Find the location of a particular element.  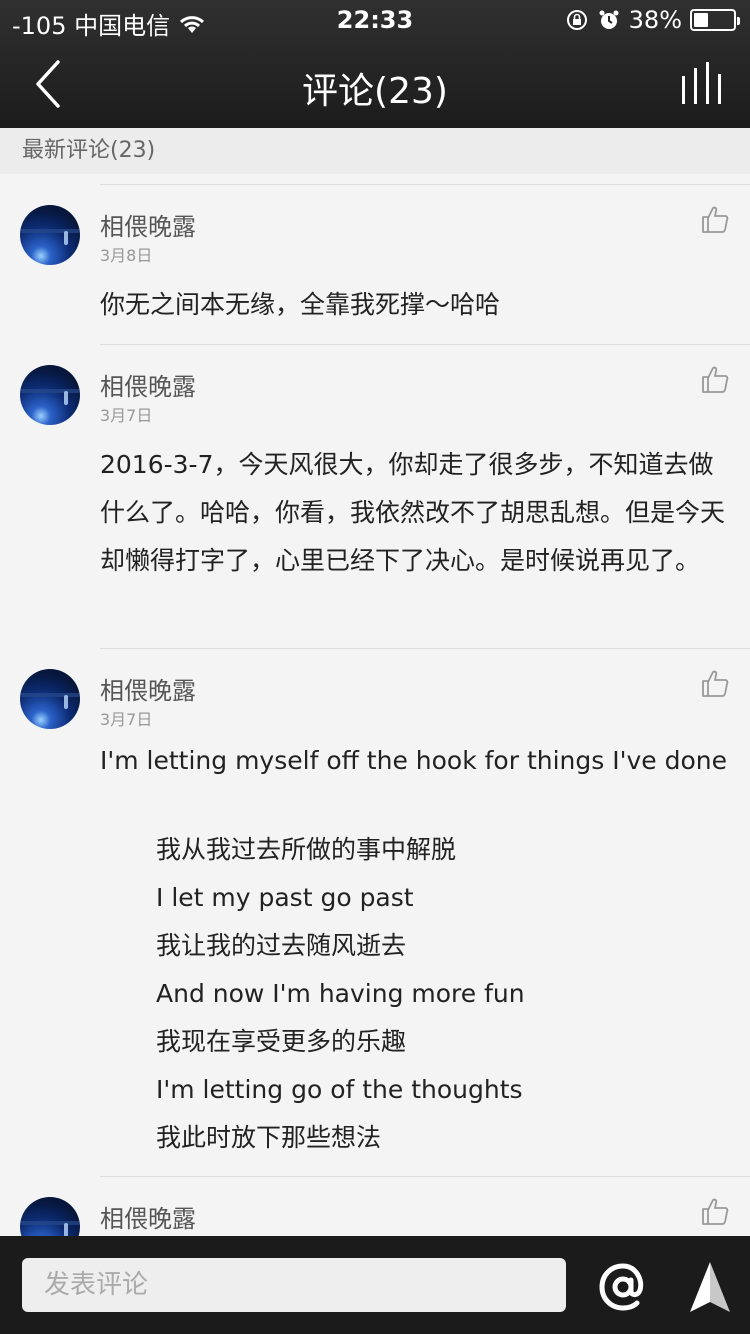

send-icon is located at coordinates (710, 1287).